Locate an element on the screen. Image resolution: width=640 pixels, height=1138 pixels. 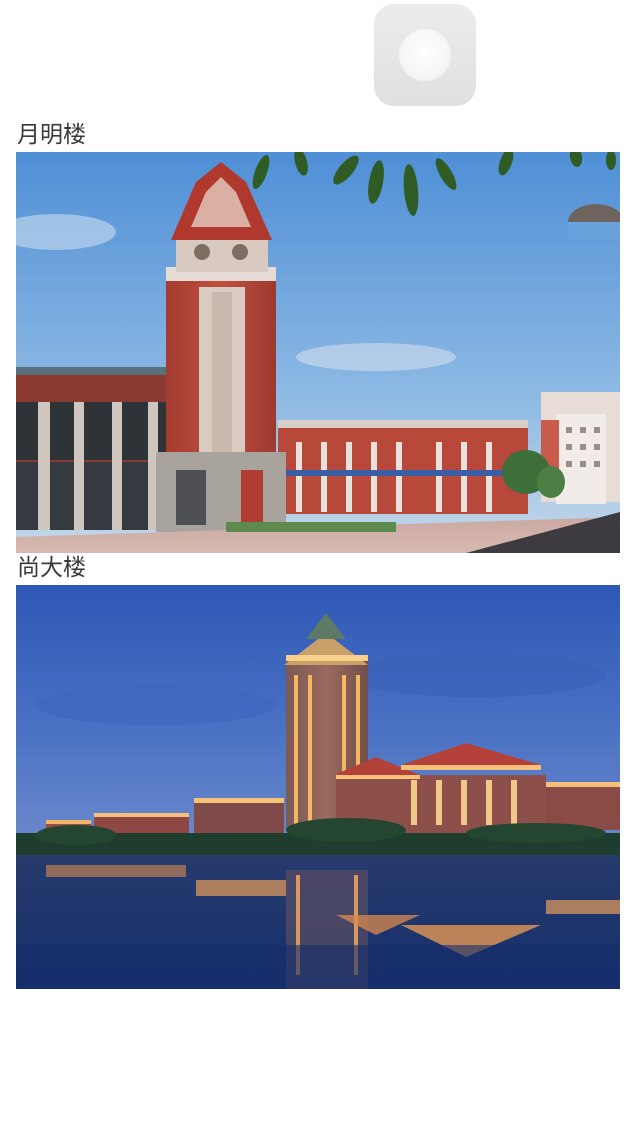
circle-icon is located at coordinates (425, 55).